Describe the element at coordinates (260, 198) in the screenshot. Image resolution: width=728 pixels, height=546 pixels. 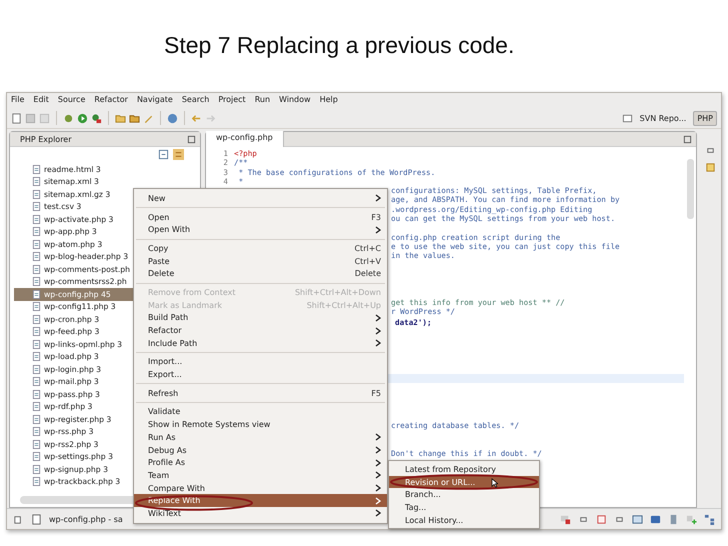
I see `context-menu-item: New` at that location.